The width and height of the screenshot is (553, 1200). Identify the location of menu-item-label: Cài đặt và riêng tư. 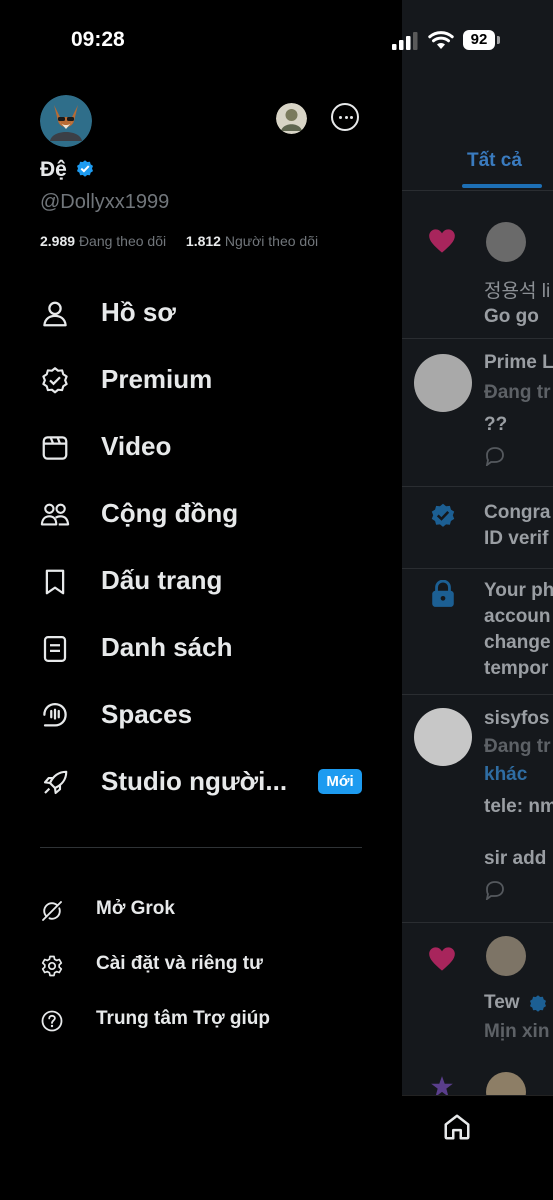
(179, 963).